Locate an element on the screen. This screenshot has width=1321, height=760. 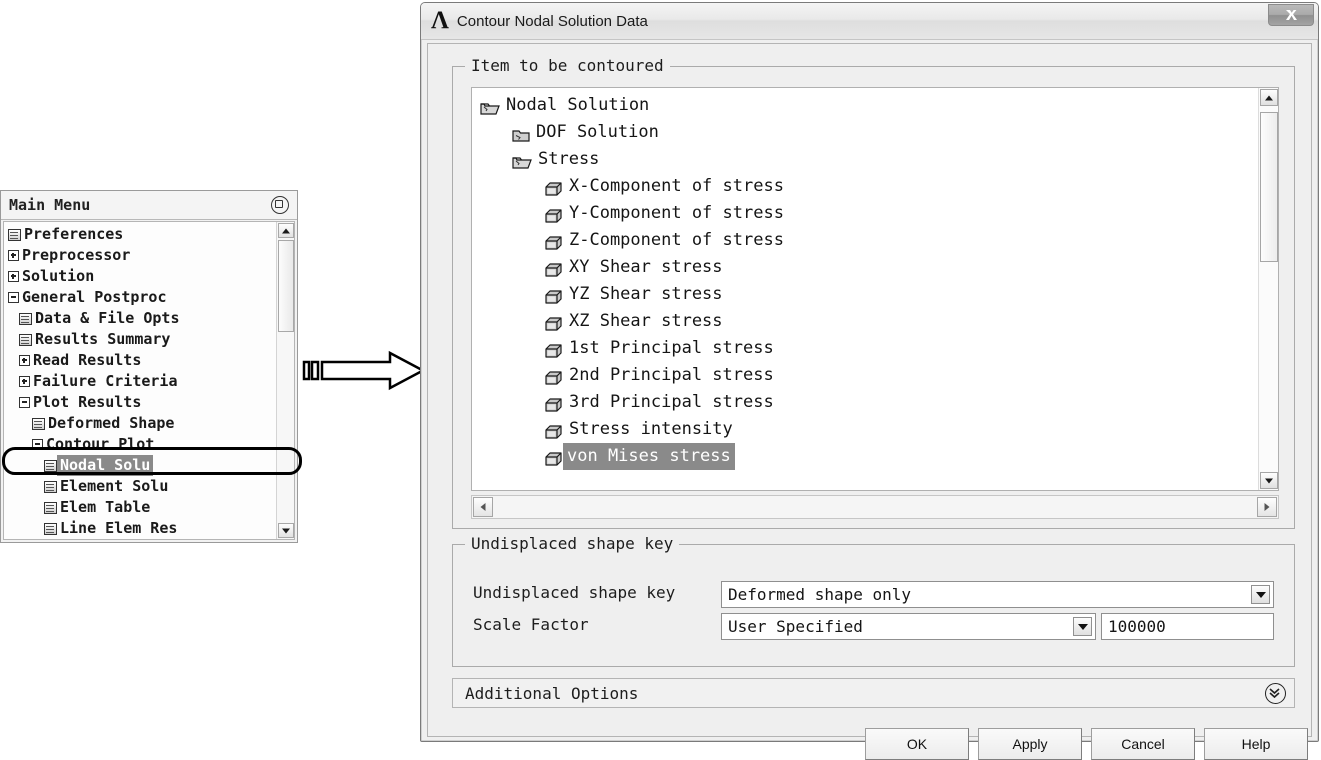
main-menu-item-label: Read Results is located at coordinates (87, 360).